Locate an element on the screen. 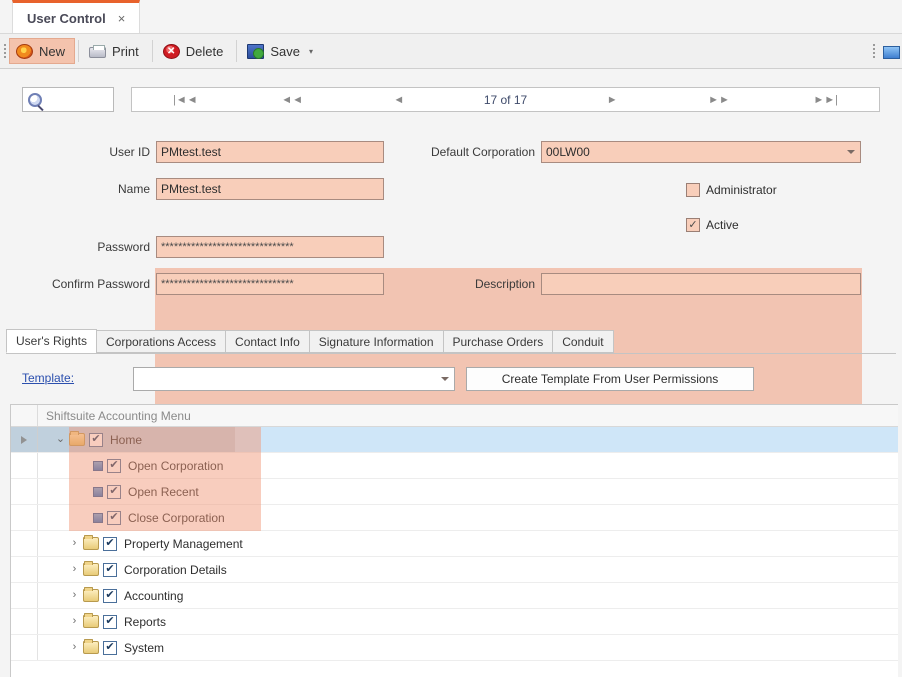 The width and height of the screenshot is (902, 677). user-id-field: PMtest.test is located at coordinates (270, 152).